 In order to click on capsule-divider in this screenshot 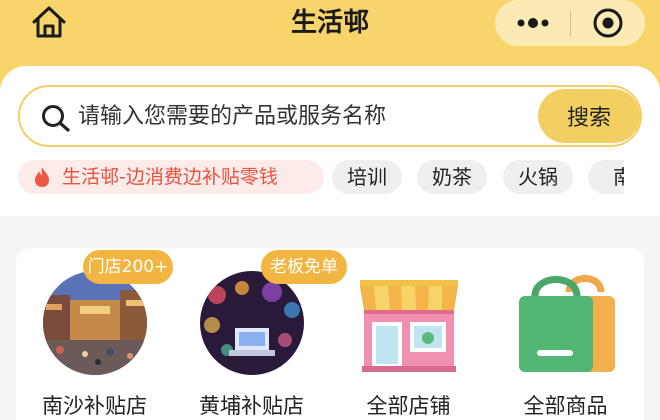, I will do `click(570, 23)`.